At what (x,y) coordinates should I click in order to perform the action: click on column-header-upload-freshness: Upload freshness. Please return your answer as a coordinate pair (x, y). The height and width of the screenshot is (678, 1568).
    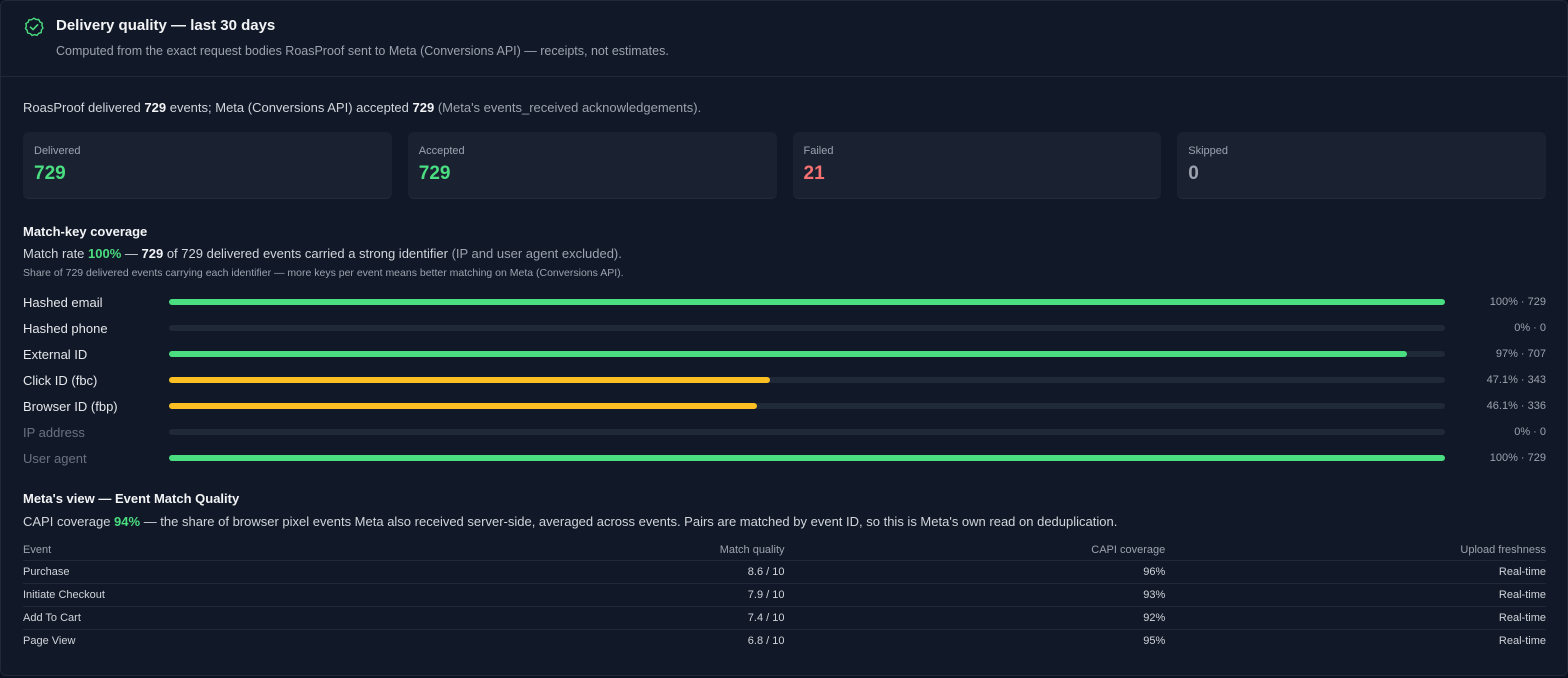
    Looking at the image, I should click on (1355, 551).